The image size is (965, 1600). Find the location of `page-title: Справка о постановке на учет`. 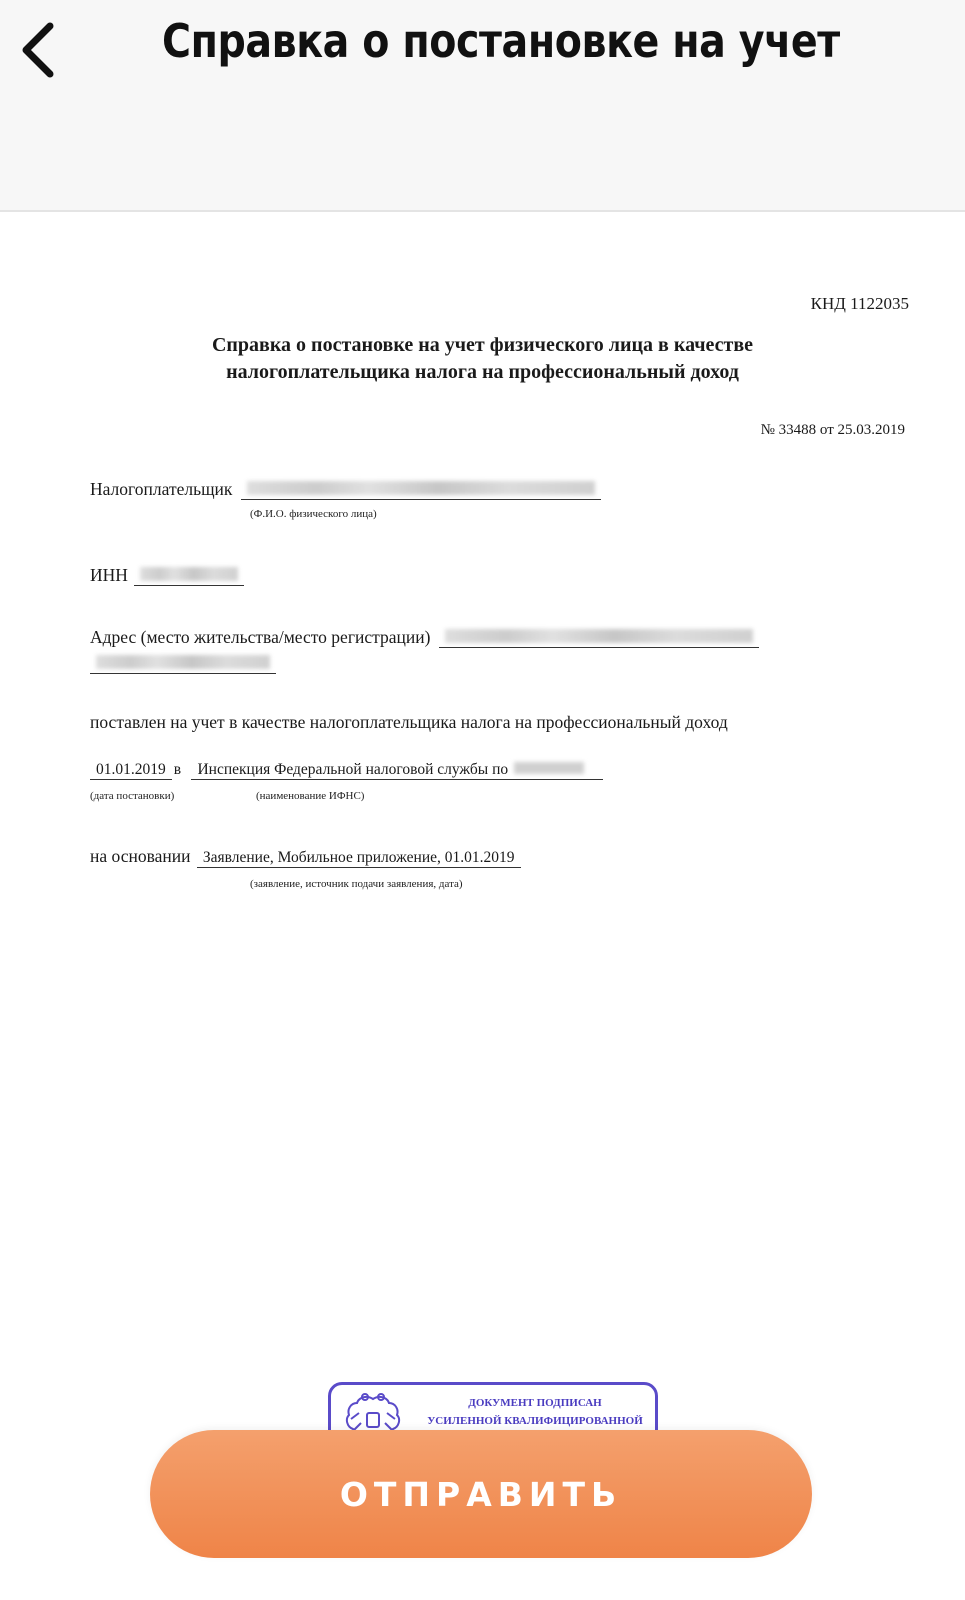

page-title: Справка о постановке на учет is located at coordinates (501, 41).